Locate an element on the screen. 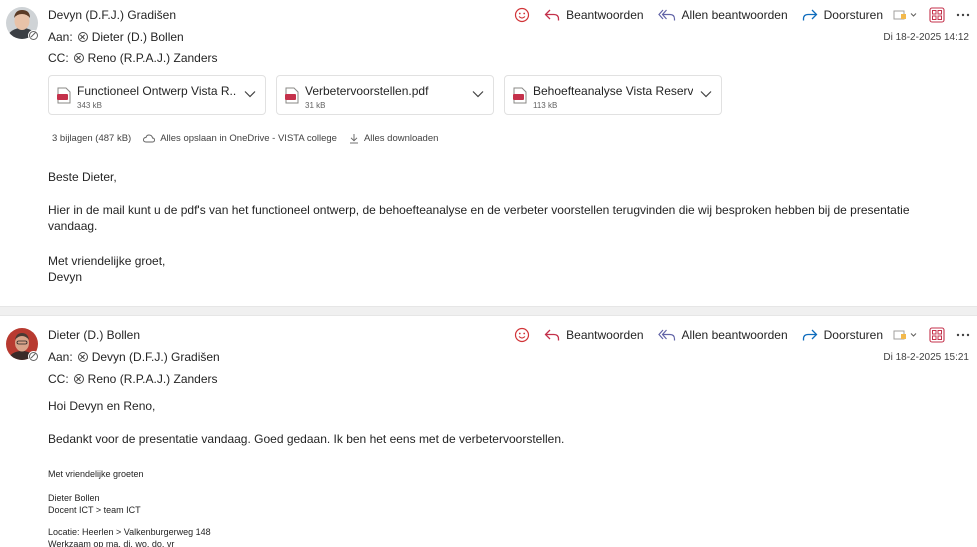 Image resolution: width=977 pixels, height=547 pixels. attachment-item: Behoefteanalyse Vista Reserv... 113 kB is located at coordinates (613, 95).